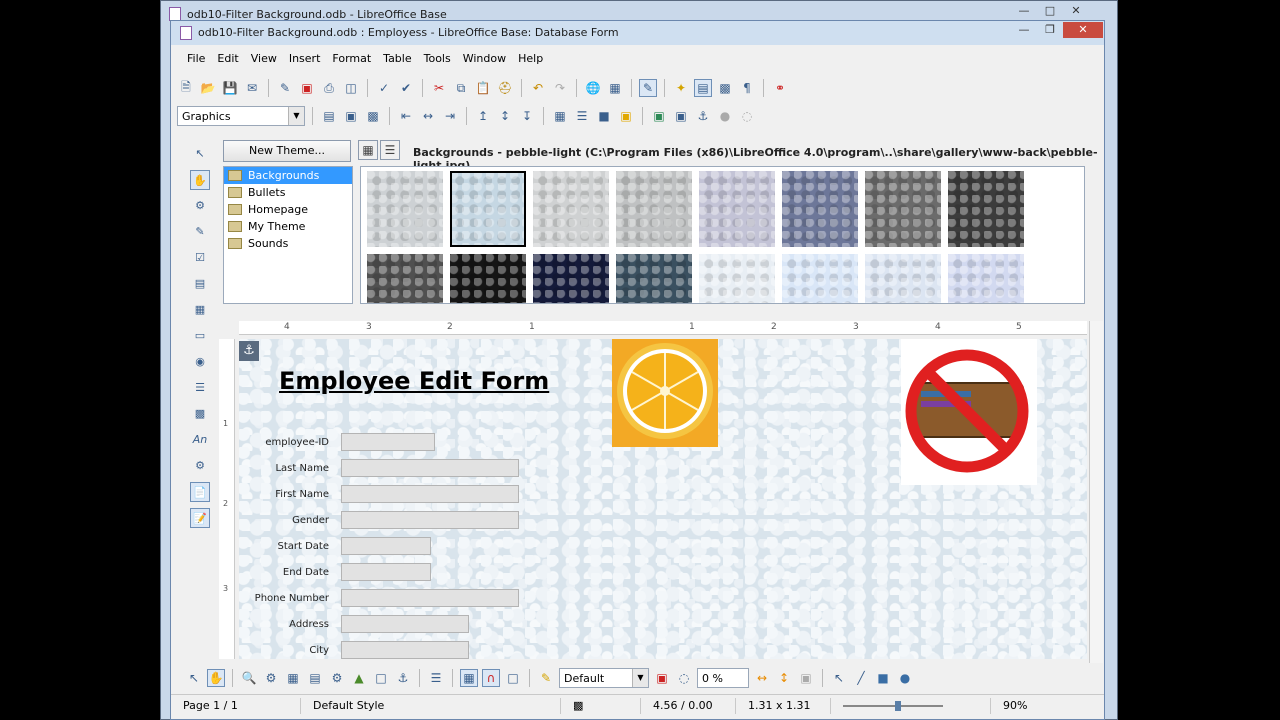  Describe the element at coordinates (483, 88) in the screenshot. I see `paste-icon: 📋` at that location.